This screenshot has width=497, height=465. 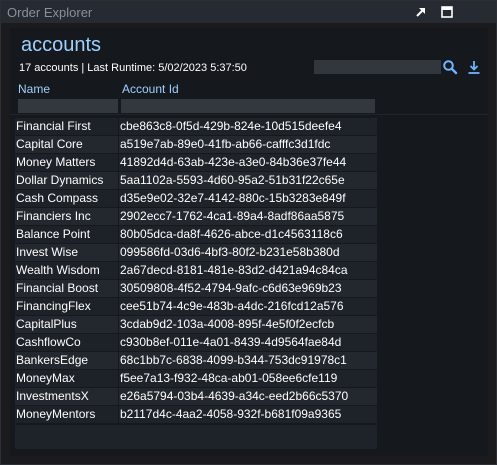 I want to click on account-id-cell: 099586fd-03d6-4bf3-80f2-b231e58b380d, so click(x=248, y=252).